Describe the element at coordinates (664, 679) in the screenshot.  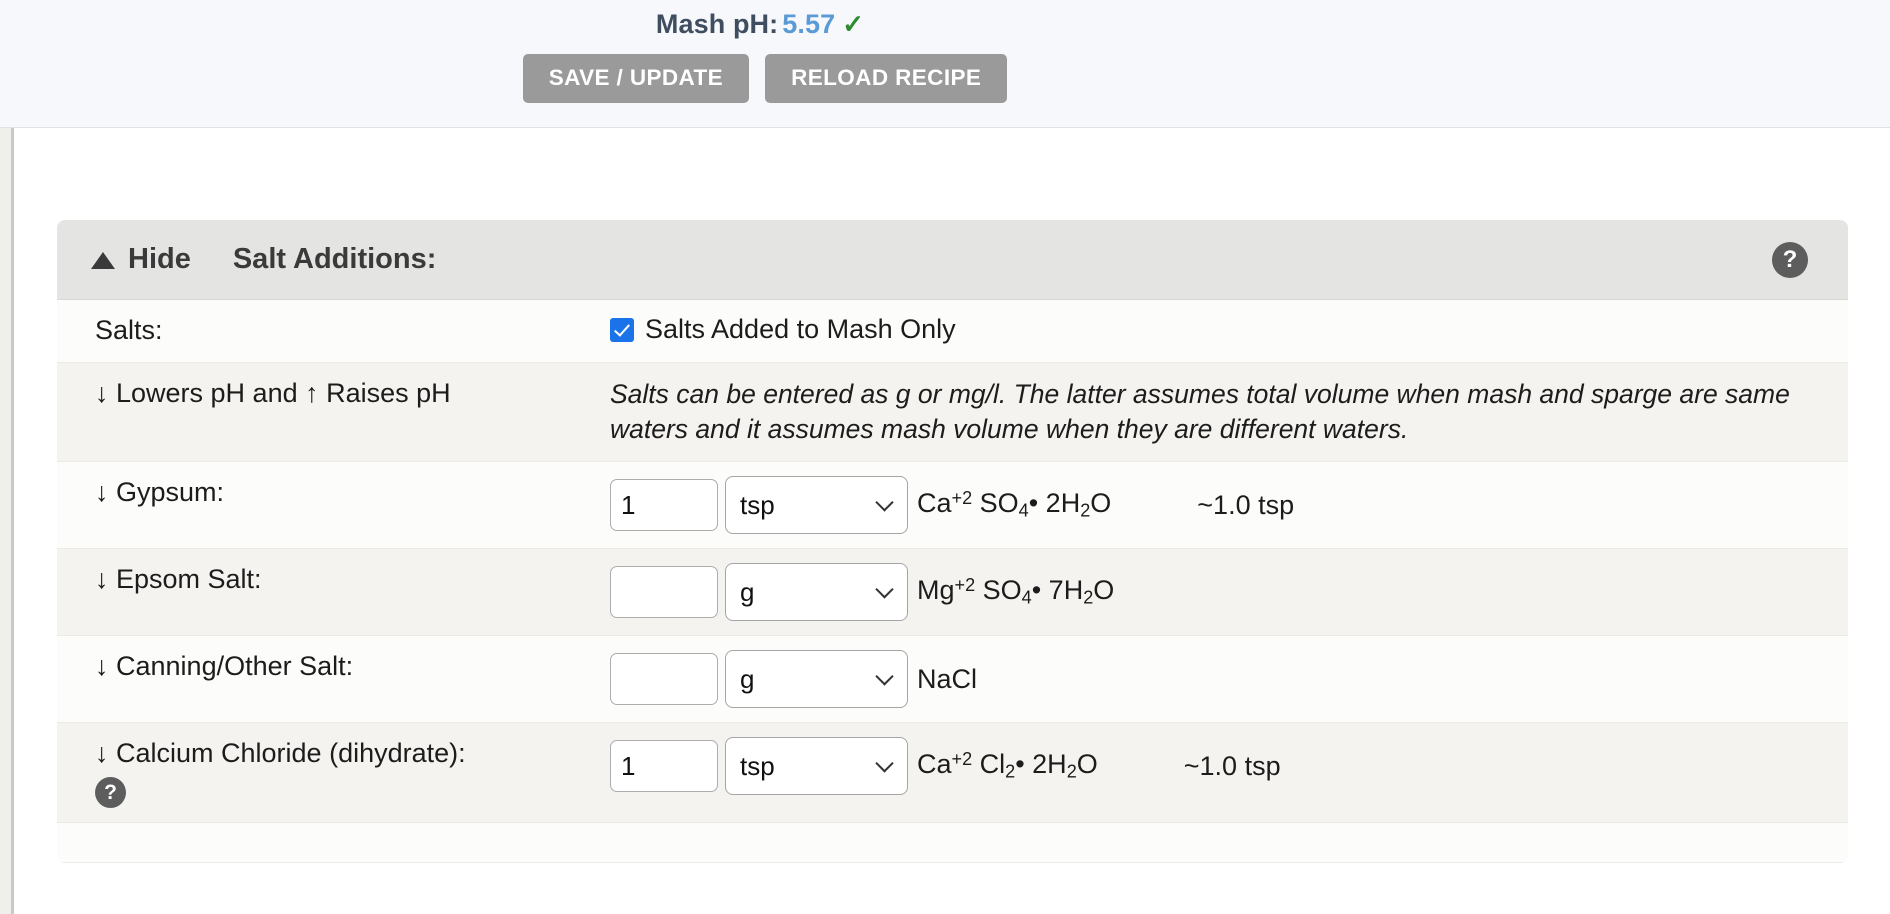
I see `canning-amount-input` at that location.